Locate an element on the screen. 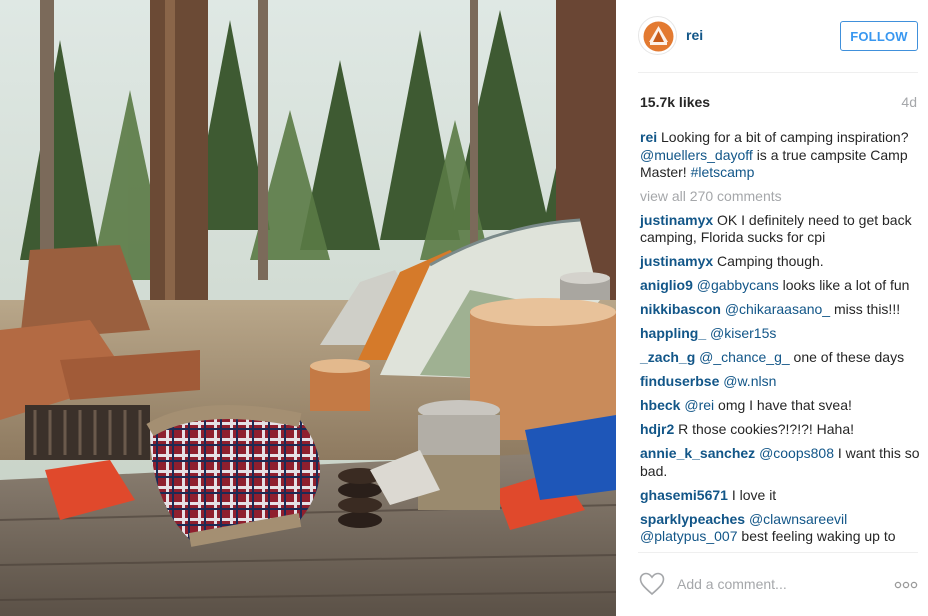  comment-item: justinamyx Camping though. is located at coordinates (781, 262).